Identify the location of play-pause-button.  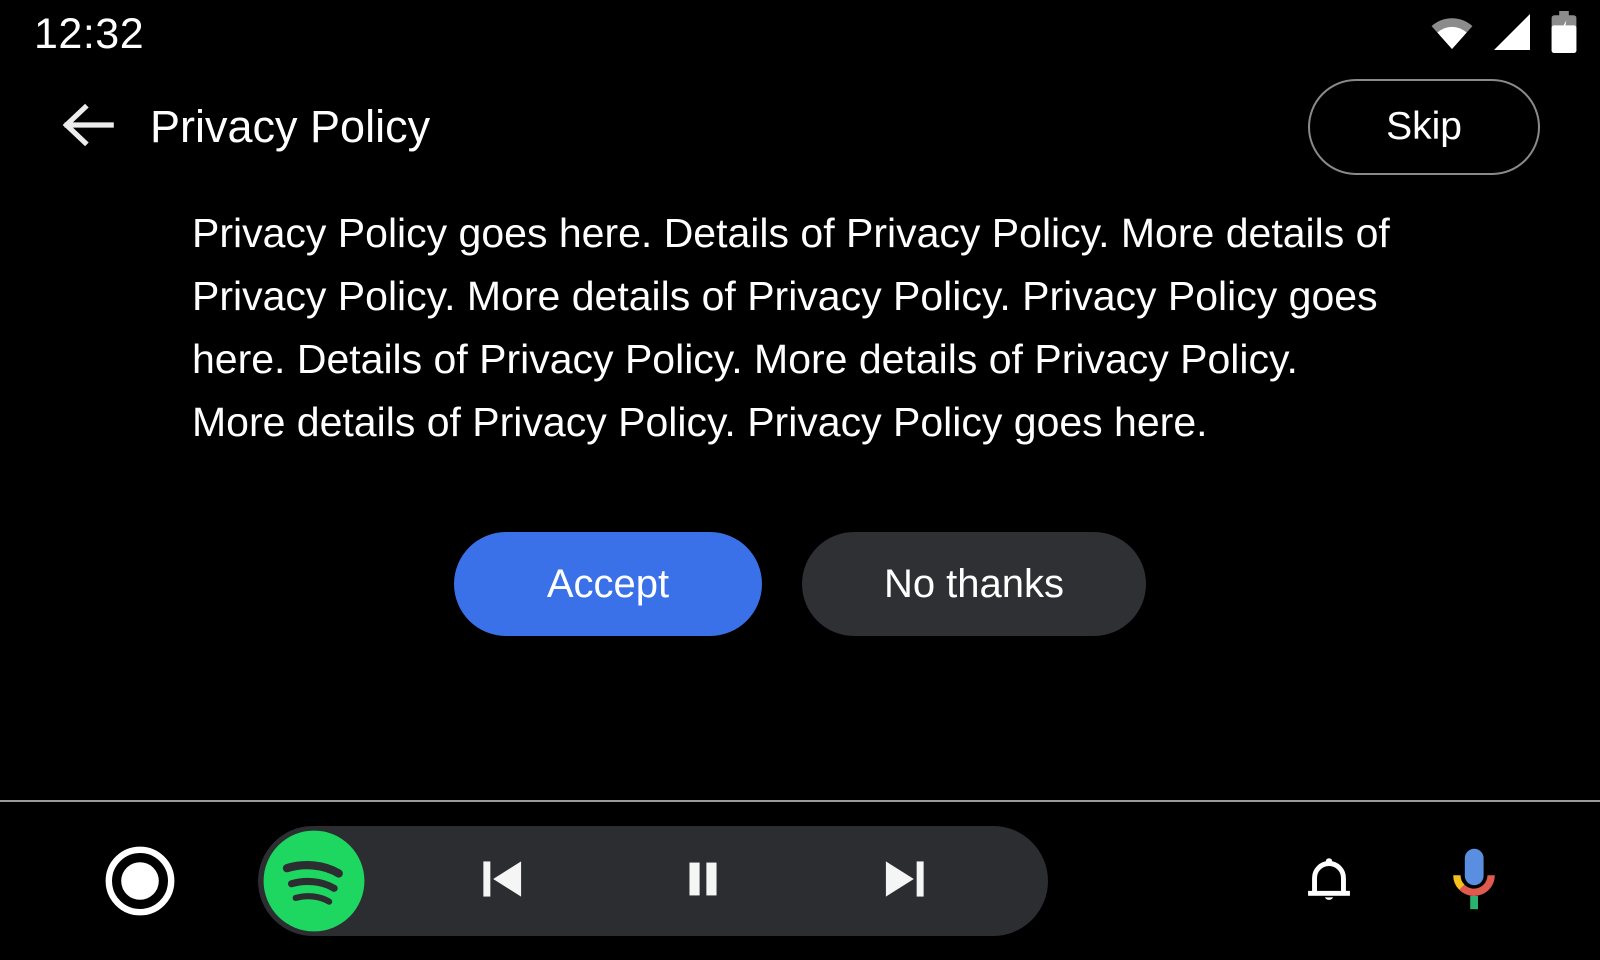
(703, 881).